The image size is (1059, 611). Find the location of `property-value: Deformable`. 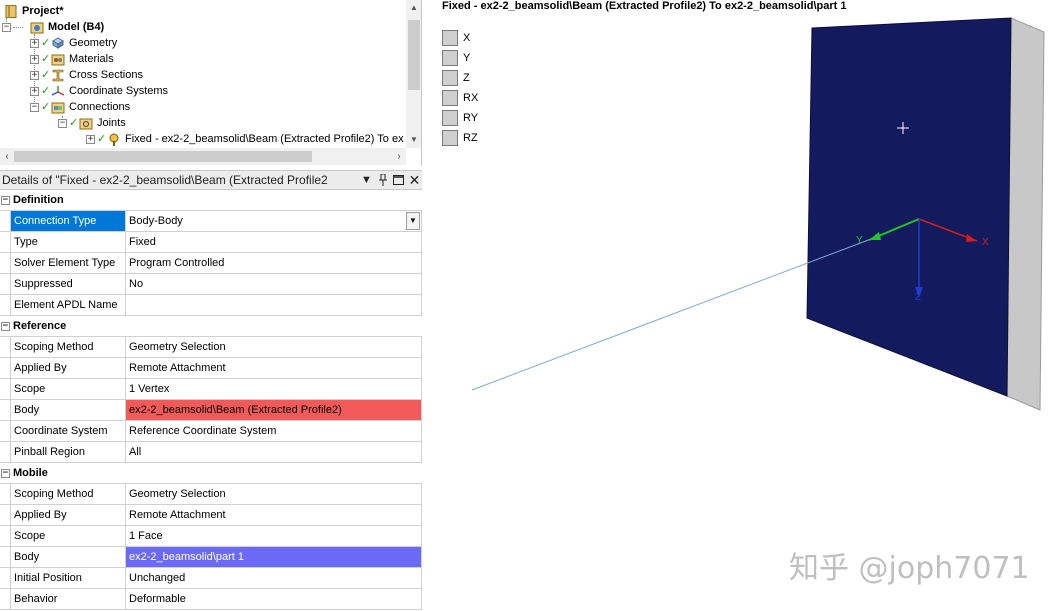

property-value: Deformable is located at coordinates (274, 599).